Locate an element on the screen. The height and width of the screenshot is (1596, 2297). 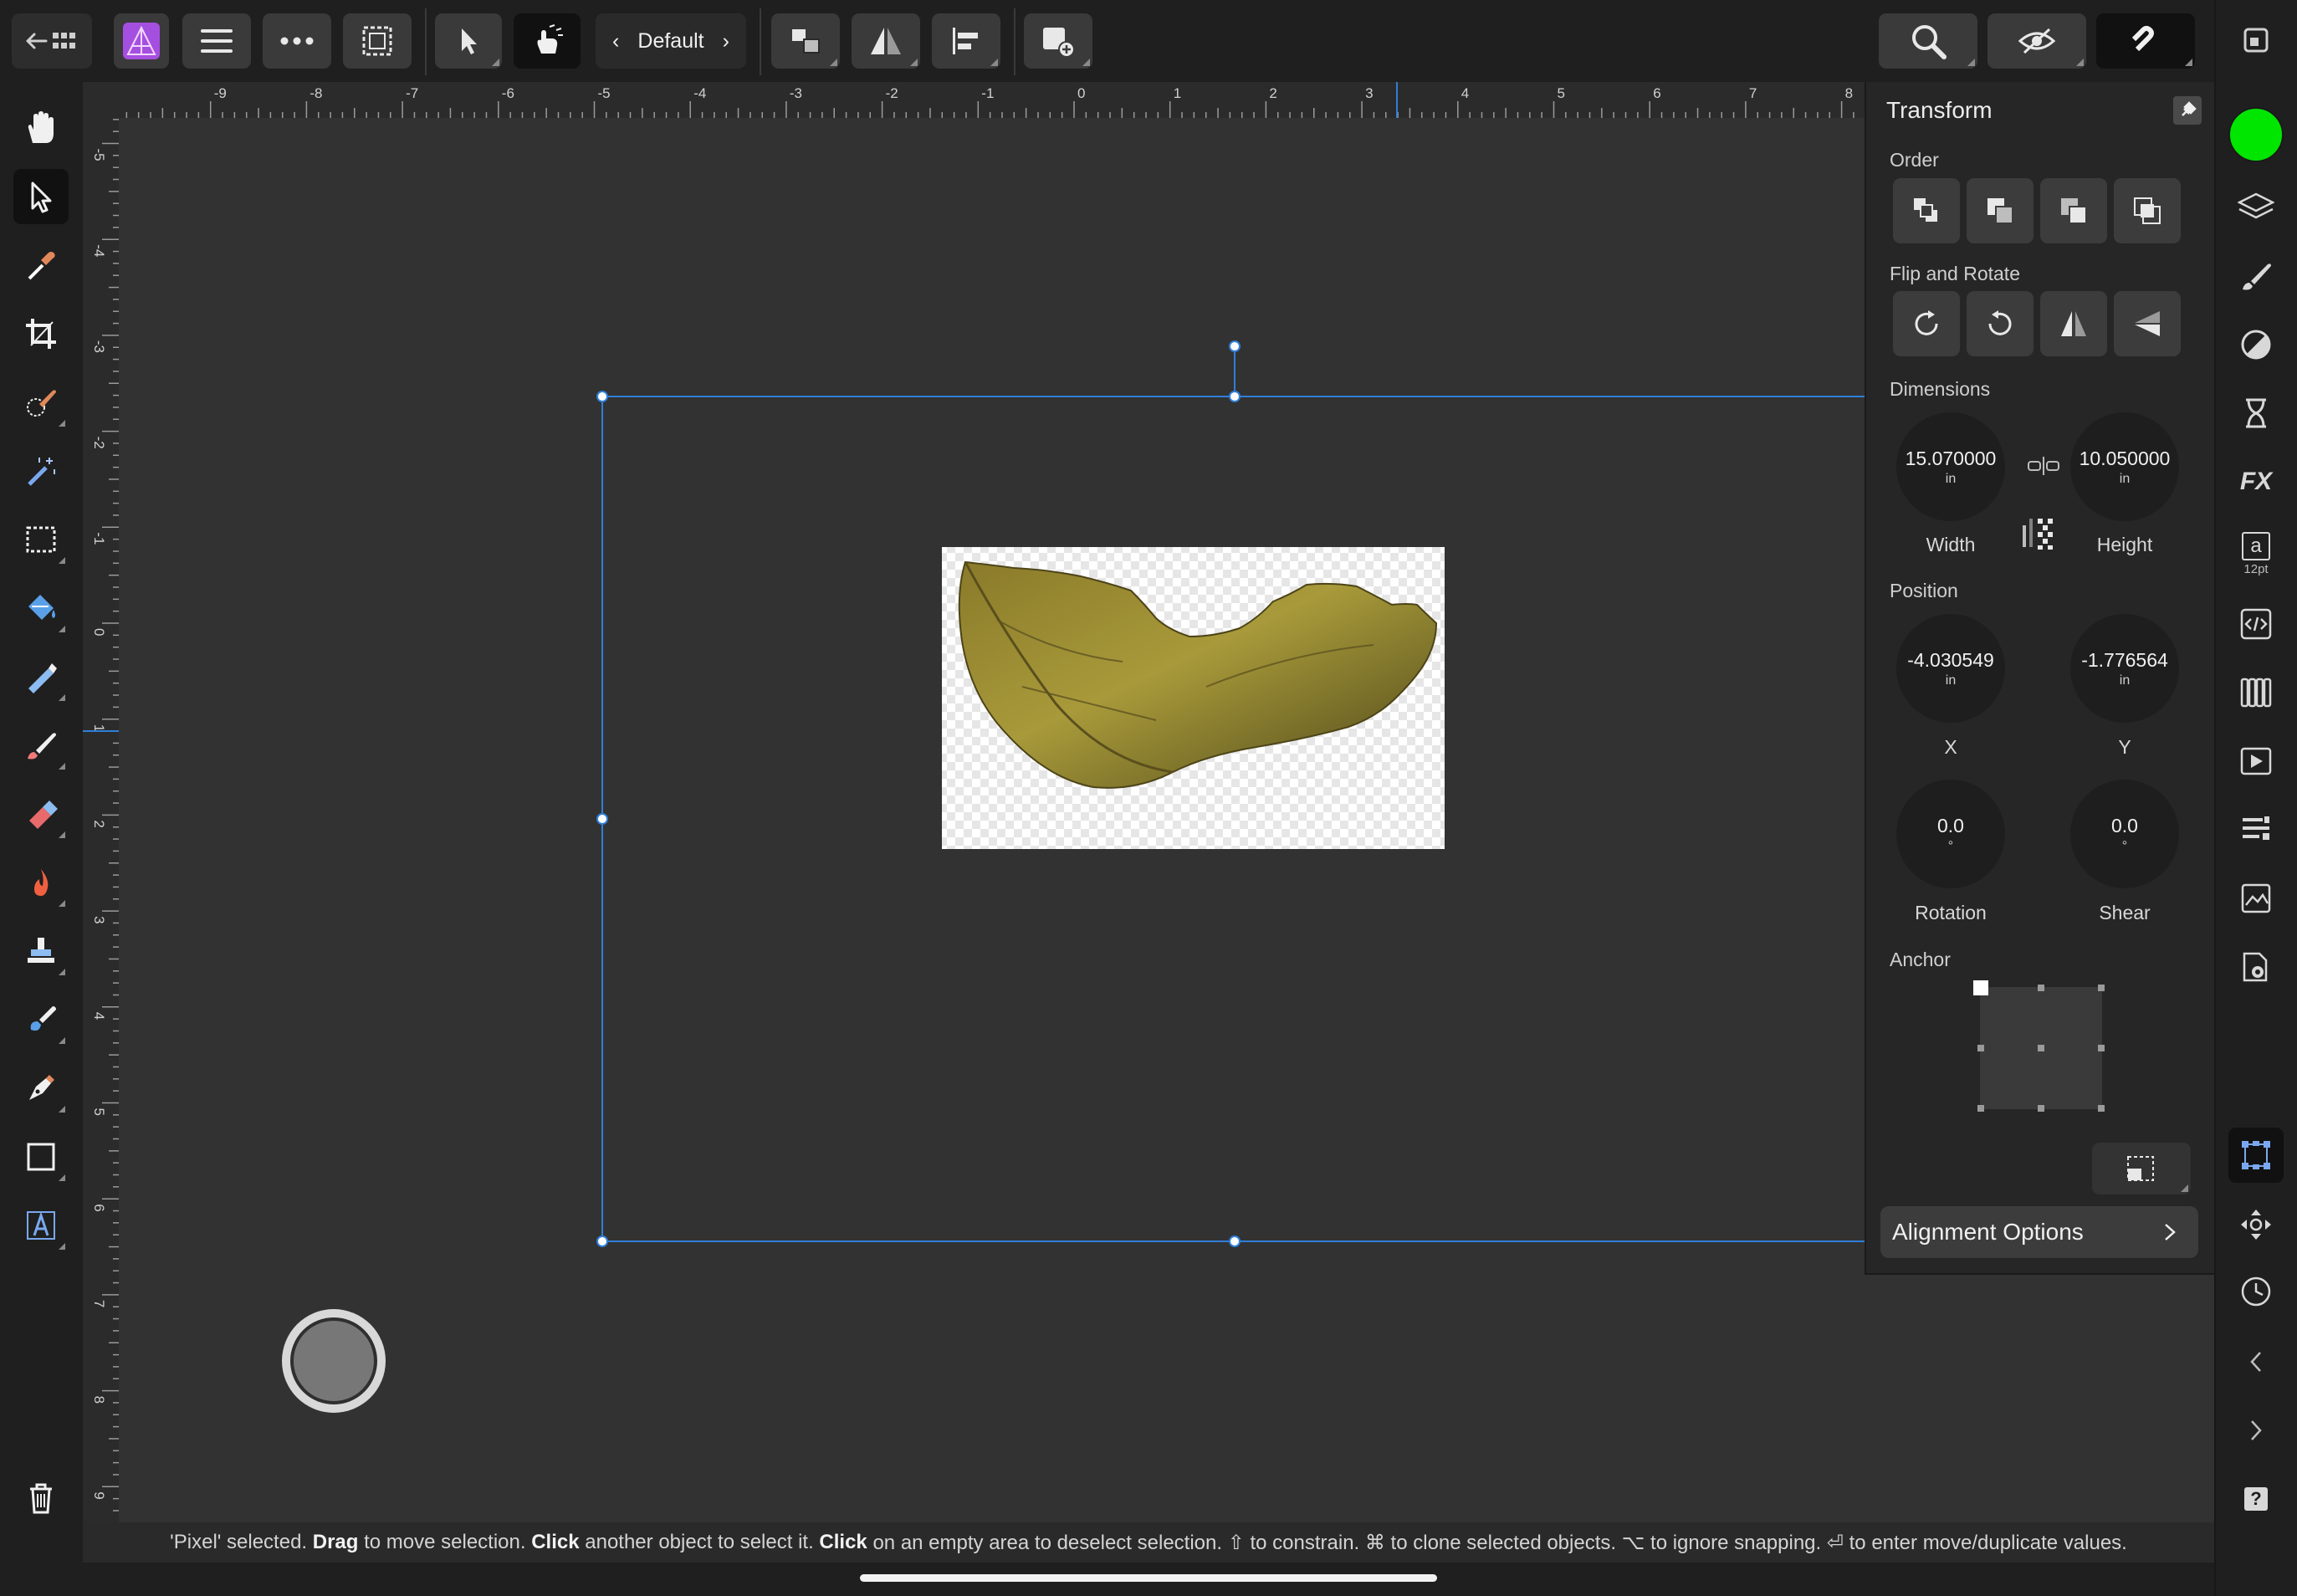
pen-tool is located at coordinates (41, 1089).